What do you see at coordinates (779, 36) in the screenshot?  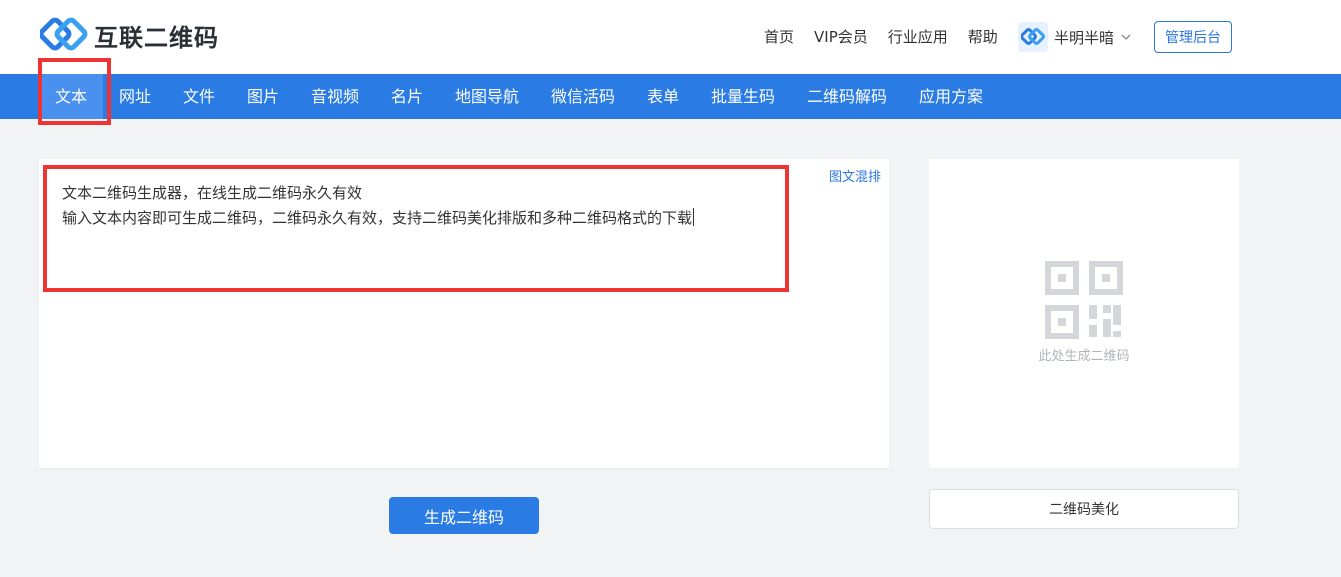 I see `top-link-home: 首页` at bounding box center [779, 36].